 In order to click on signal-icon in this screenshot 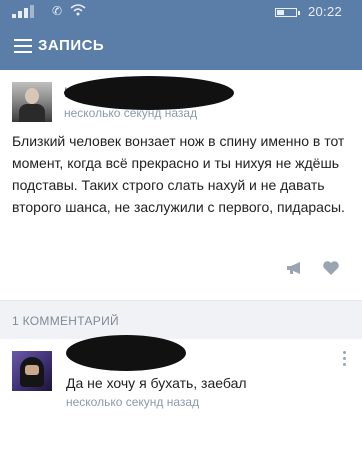, I will do `click(27, 11)`.